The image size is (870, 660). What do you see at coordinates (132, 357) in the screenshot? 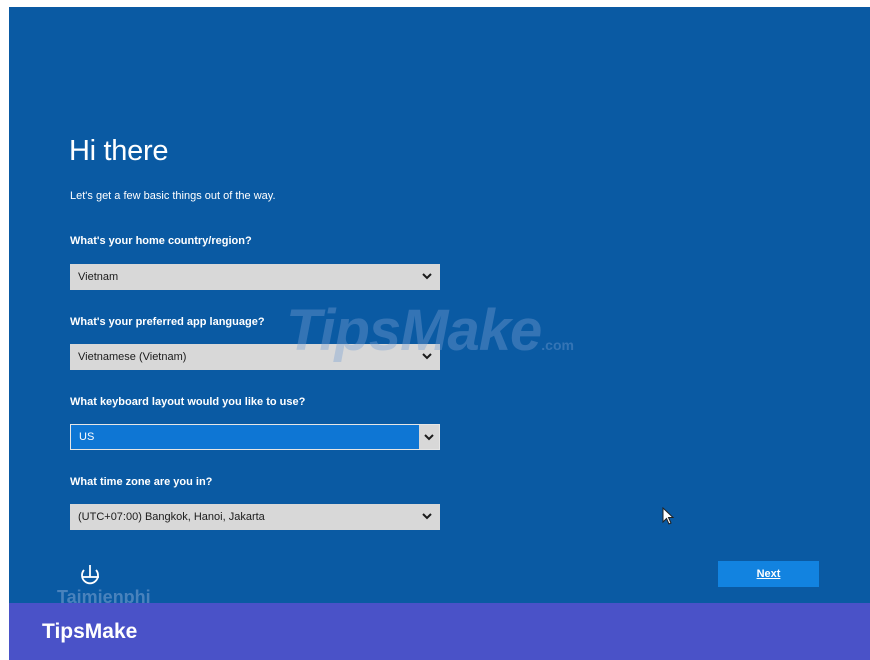
I see `language-value: Vietnamese (Vietnam)` at bounding box center [132, 357].